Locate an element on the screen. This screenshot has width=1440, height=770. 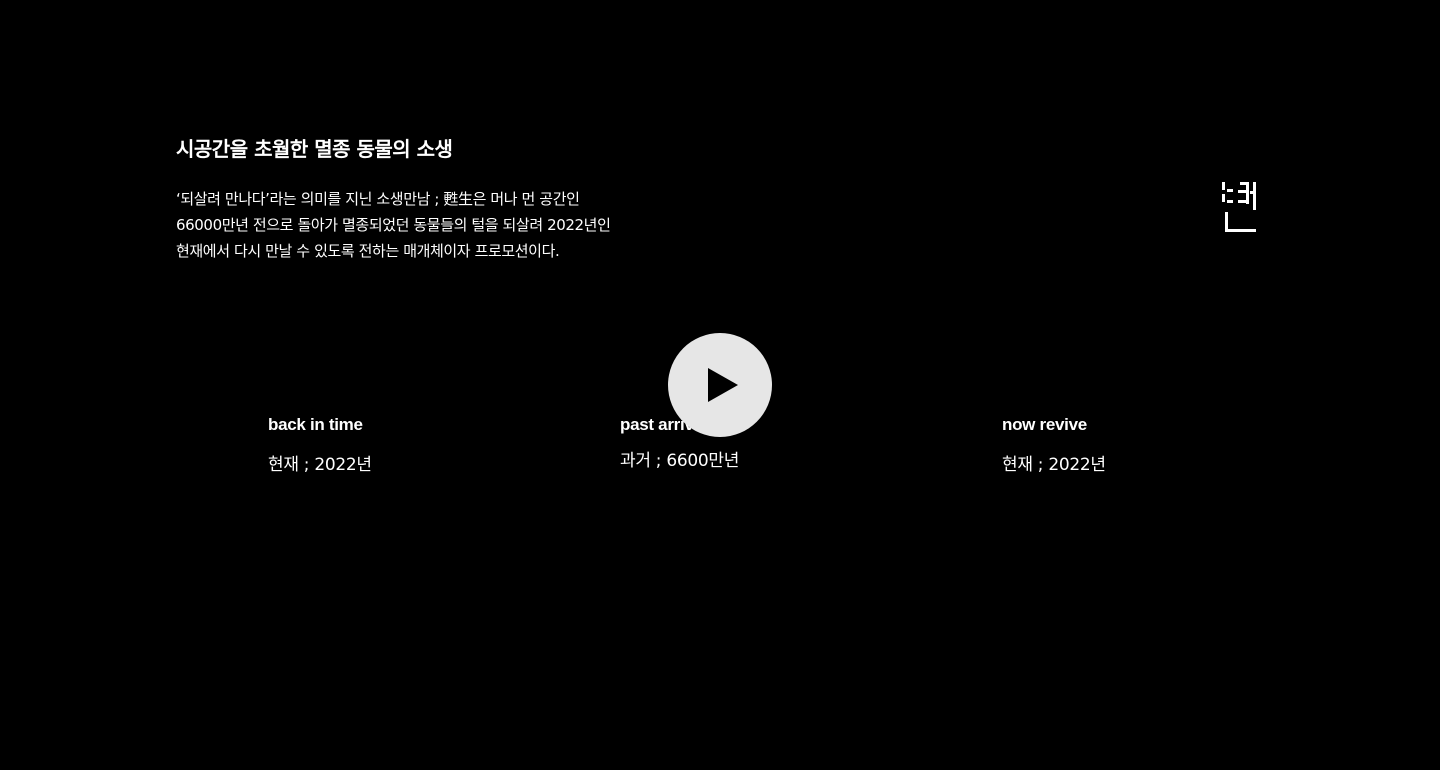
logo-glyph-icon is located at coordinates (1239, 207).